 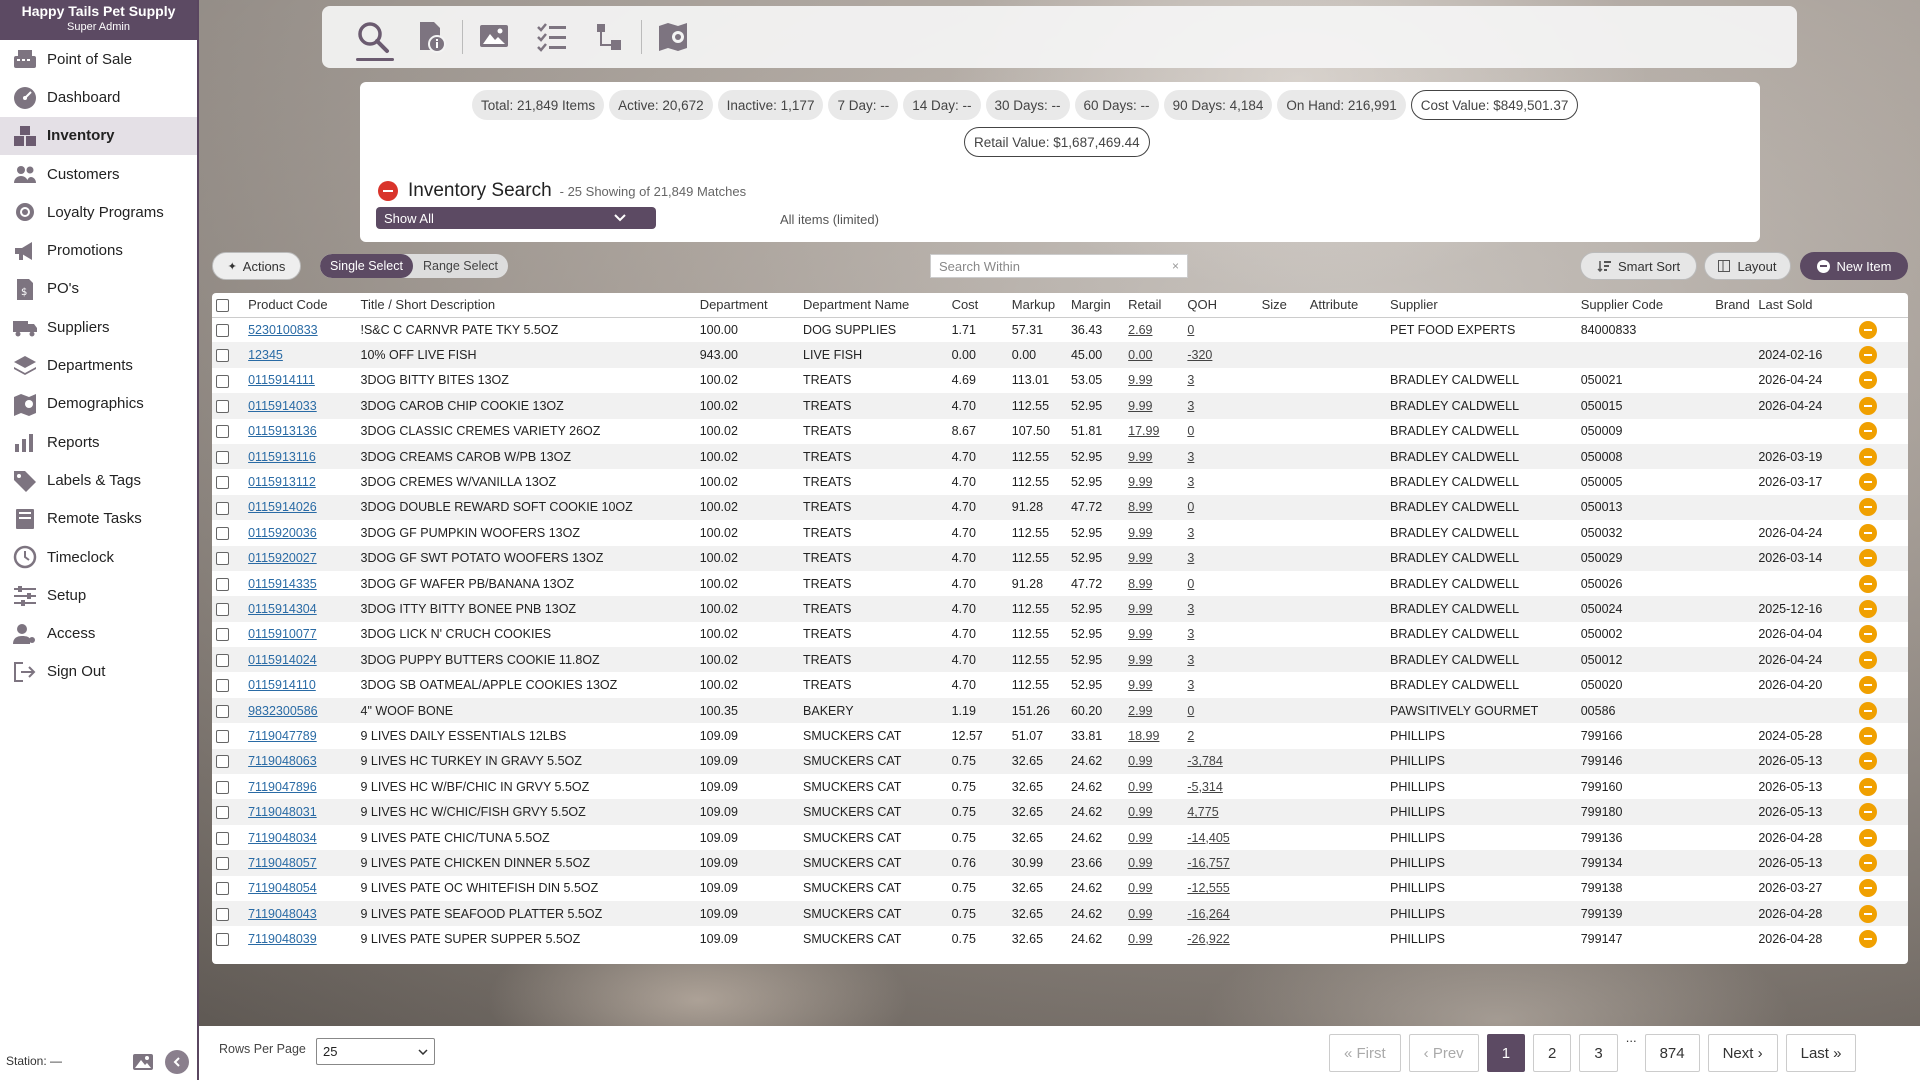 What do you see at coordinates (1733, 305) in the screenshot?
I see `column-header: Brand` at bounding box center [1733, 305].